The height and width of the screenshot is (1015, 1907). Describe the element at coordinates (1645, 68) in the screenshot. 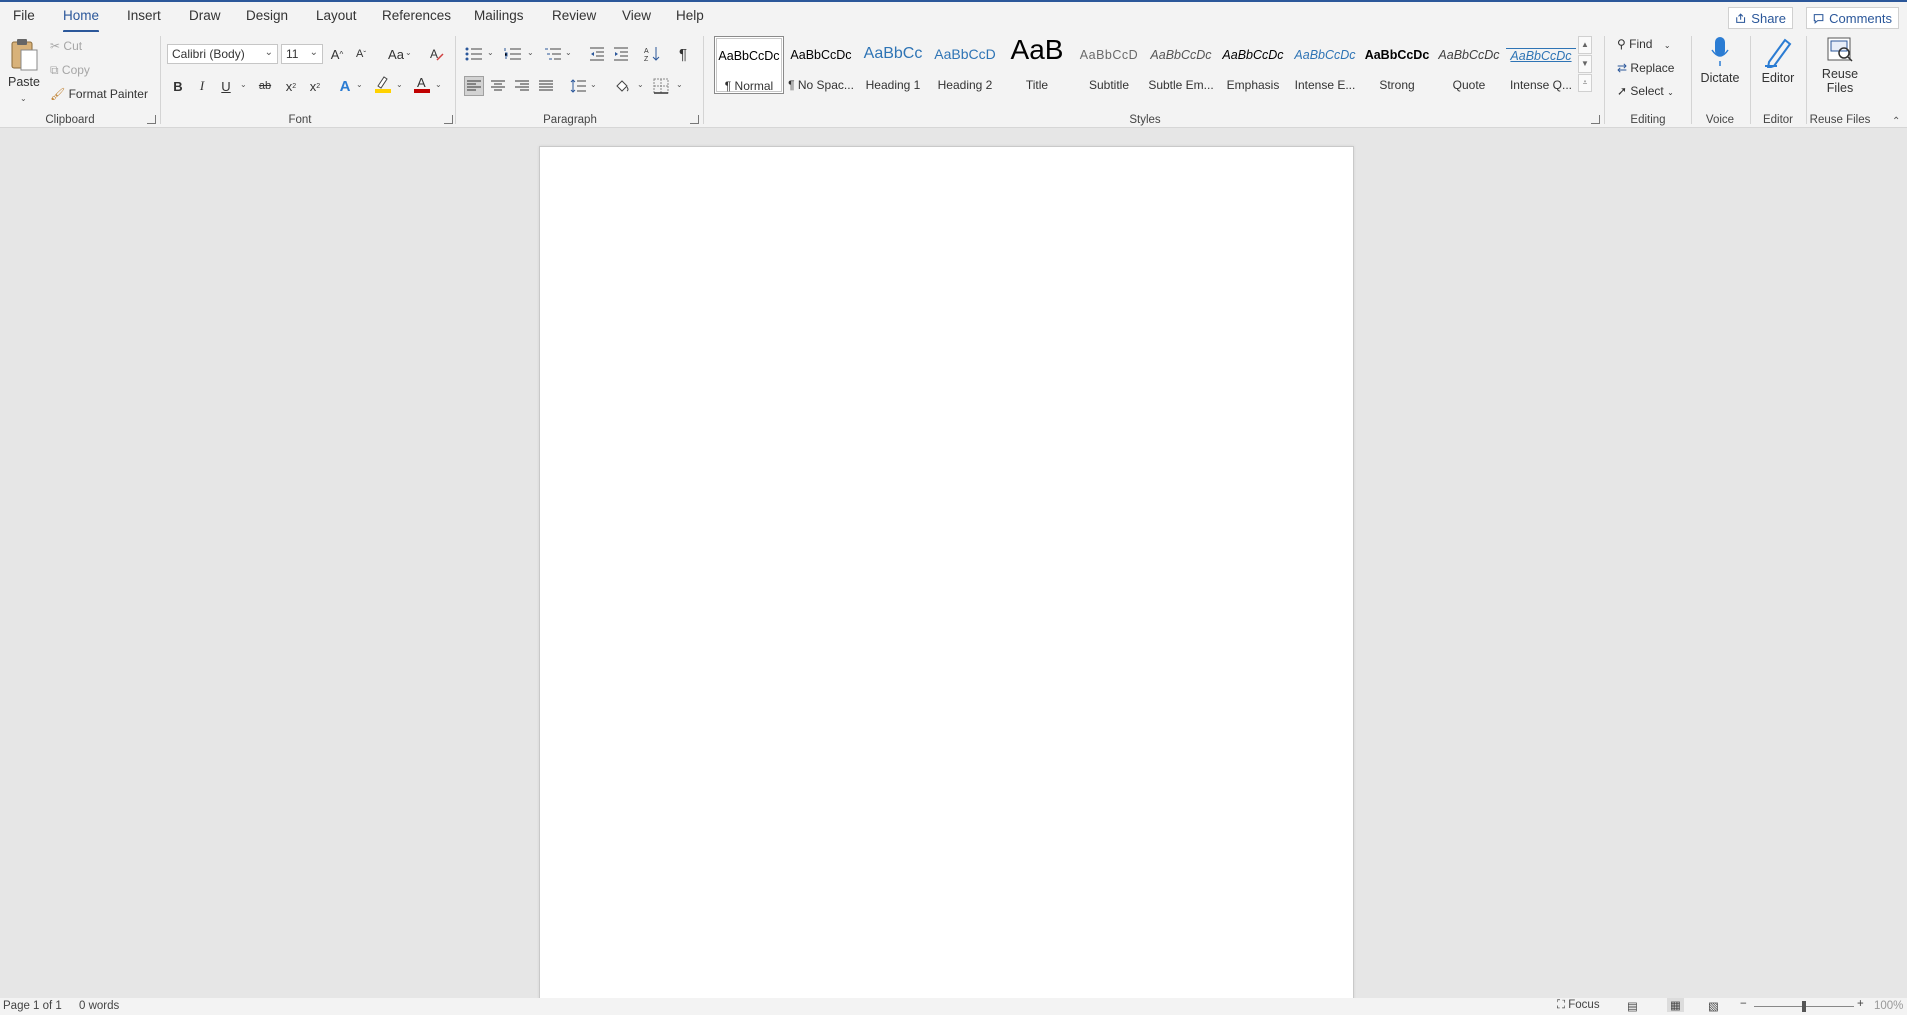

I see `replace-button: ⇄ Replace` at that location.